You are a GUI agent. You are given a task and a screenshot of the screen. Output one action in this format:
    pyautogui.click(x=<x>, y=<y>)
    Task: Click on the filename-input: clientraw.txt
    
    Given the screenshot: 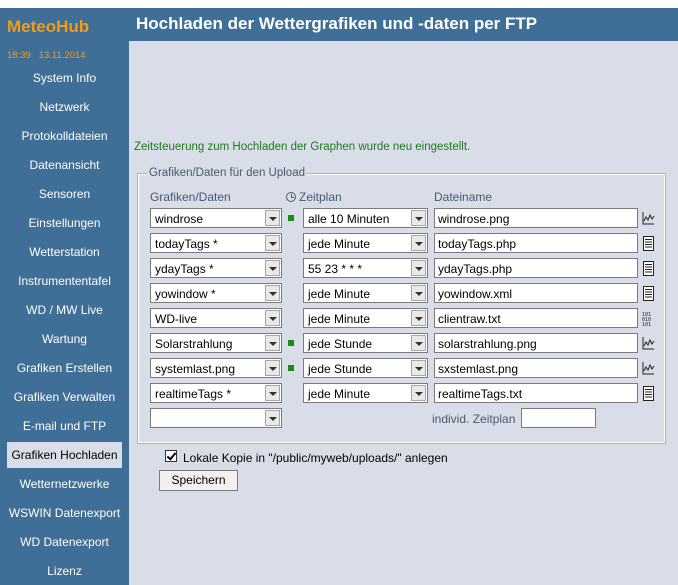 What is the action you would take?
    pyautogui.click(x=536, y=318)
    